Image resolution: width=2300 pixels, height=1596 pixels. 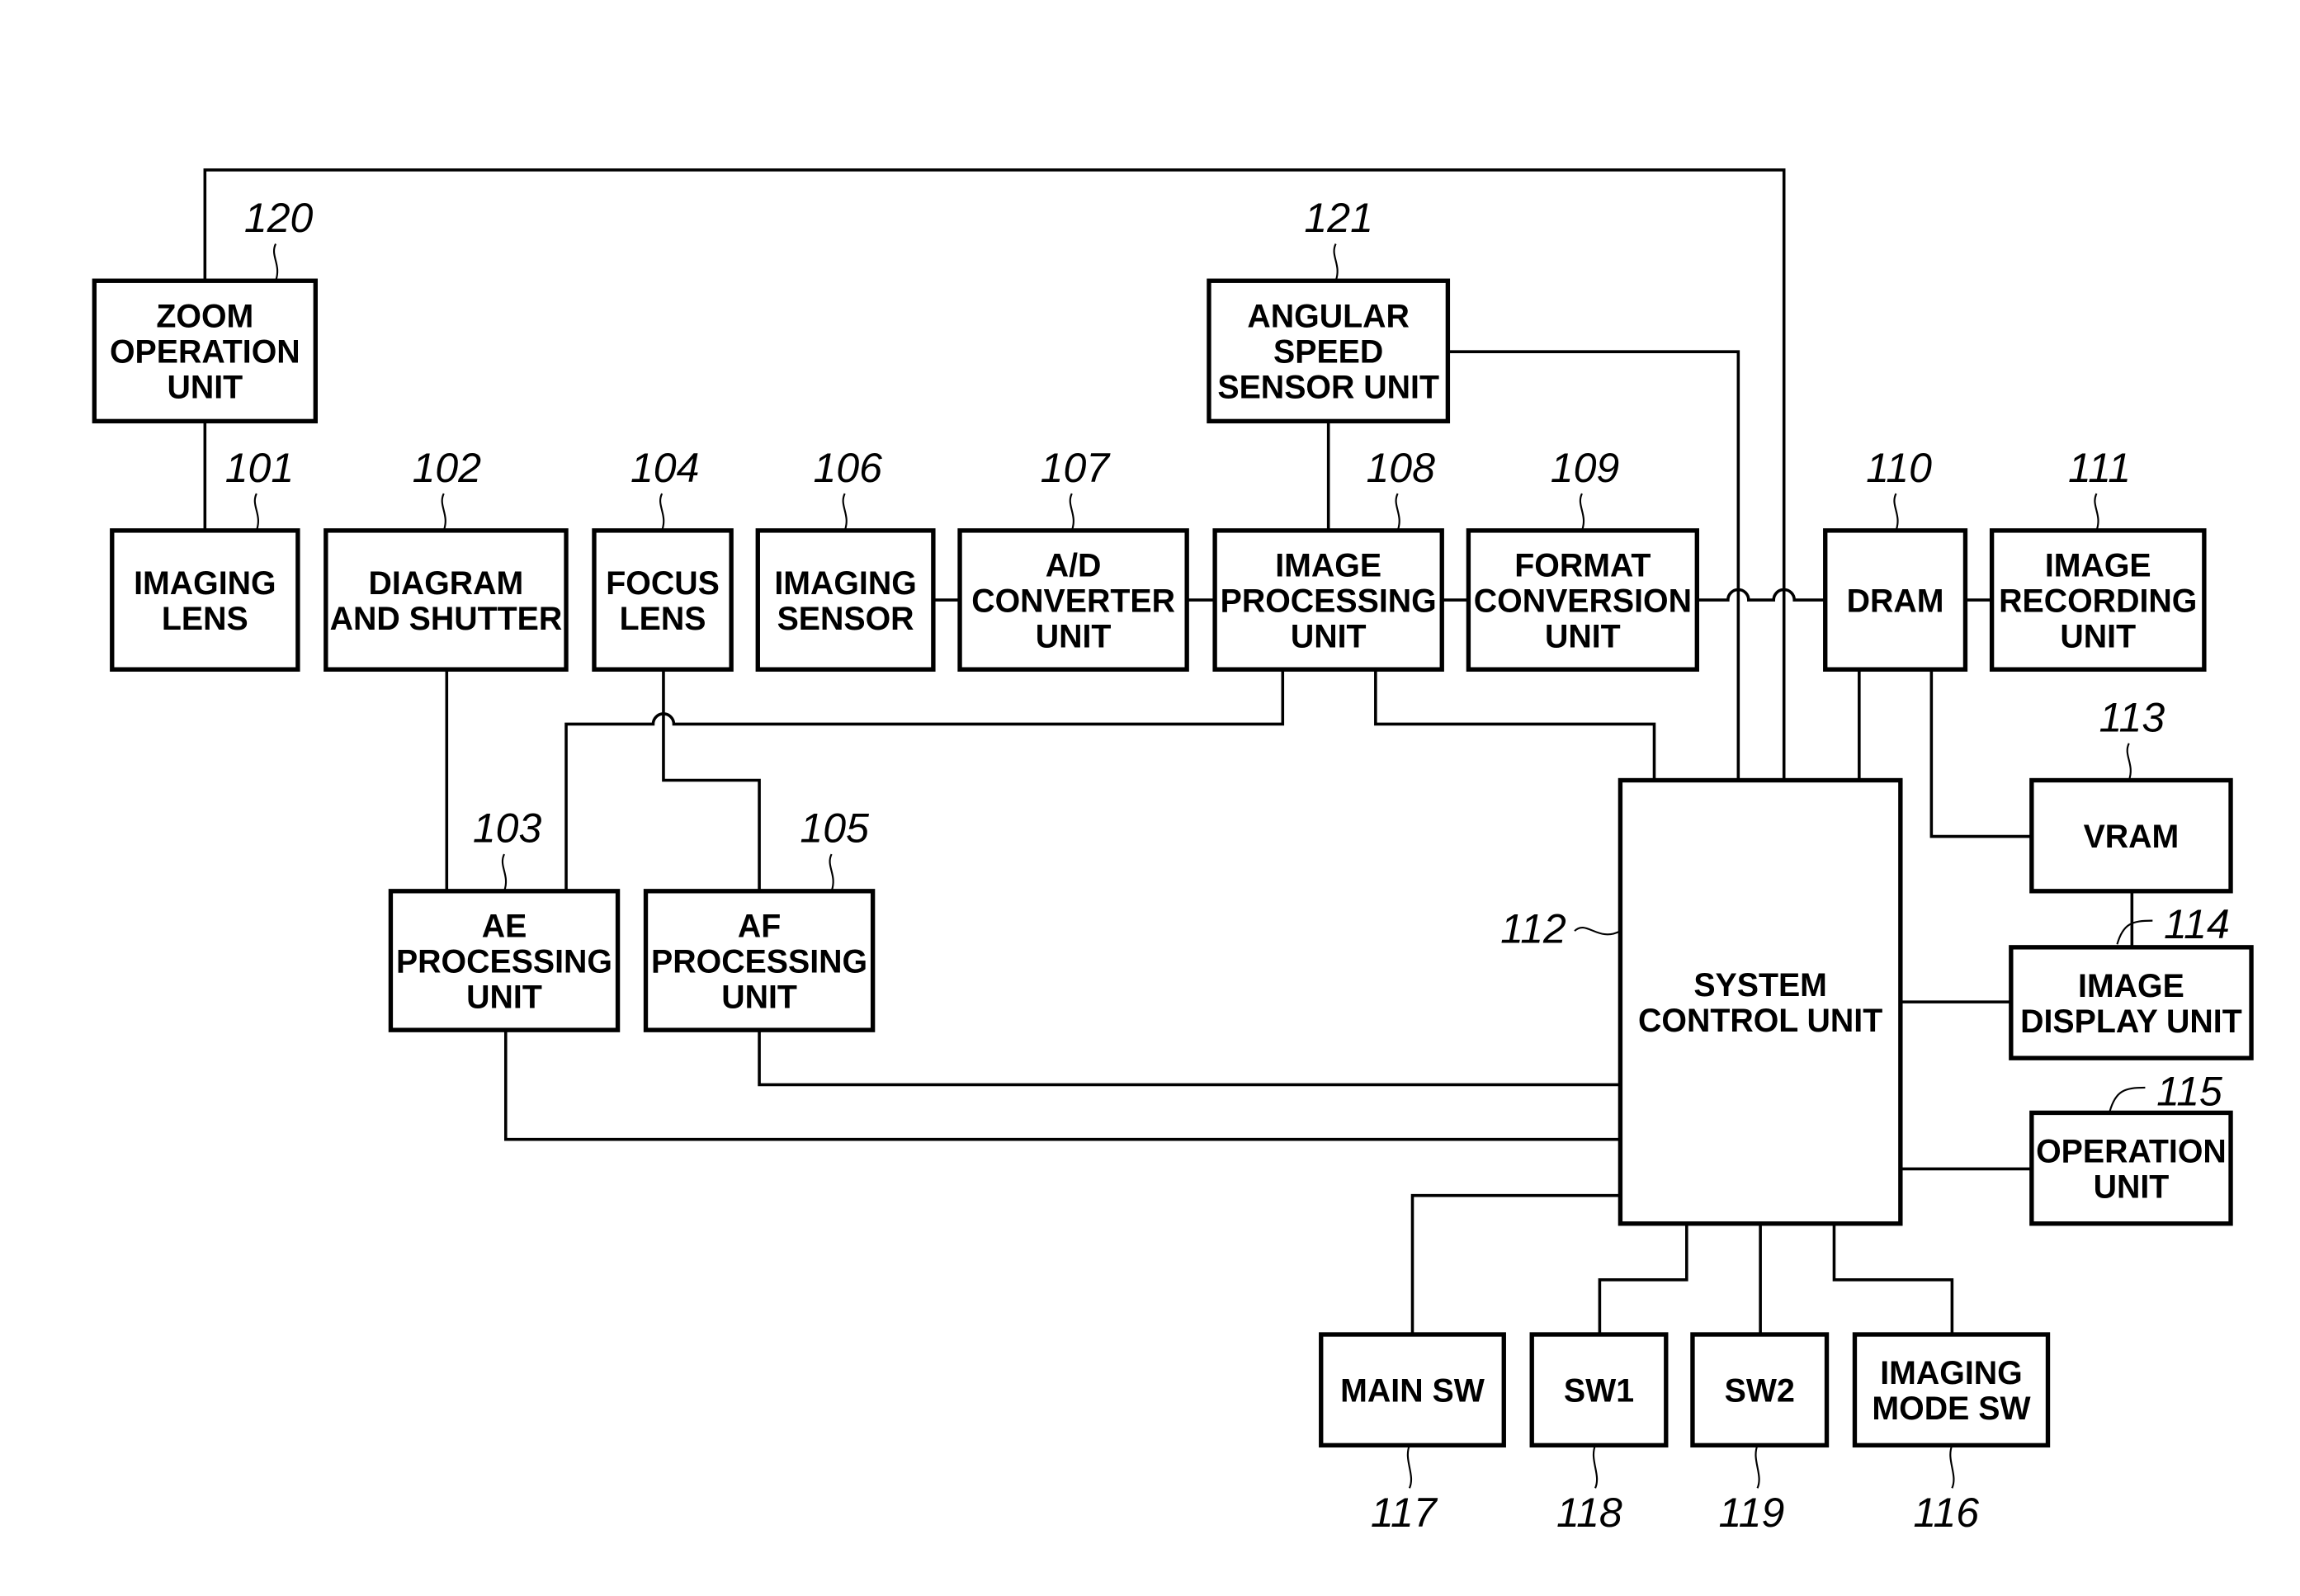 I want to click on block-label: SYSTEM, so click(x=1760, y=985).